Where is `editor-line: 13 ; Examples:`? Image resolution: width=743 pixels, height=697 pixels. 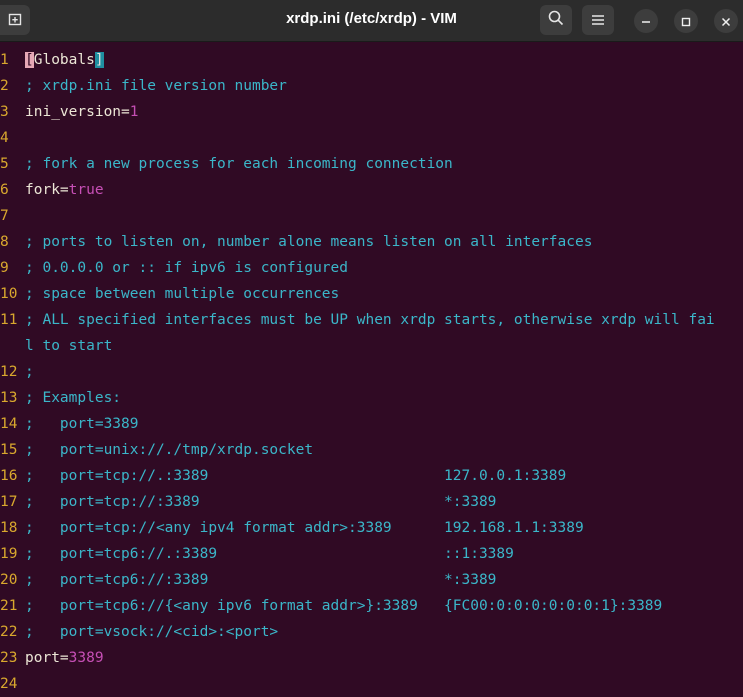 editor-line: 13 ; Examples: is located at coordinates (371, 398).